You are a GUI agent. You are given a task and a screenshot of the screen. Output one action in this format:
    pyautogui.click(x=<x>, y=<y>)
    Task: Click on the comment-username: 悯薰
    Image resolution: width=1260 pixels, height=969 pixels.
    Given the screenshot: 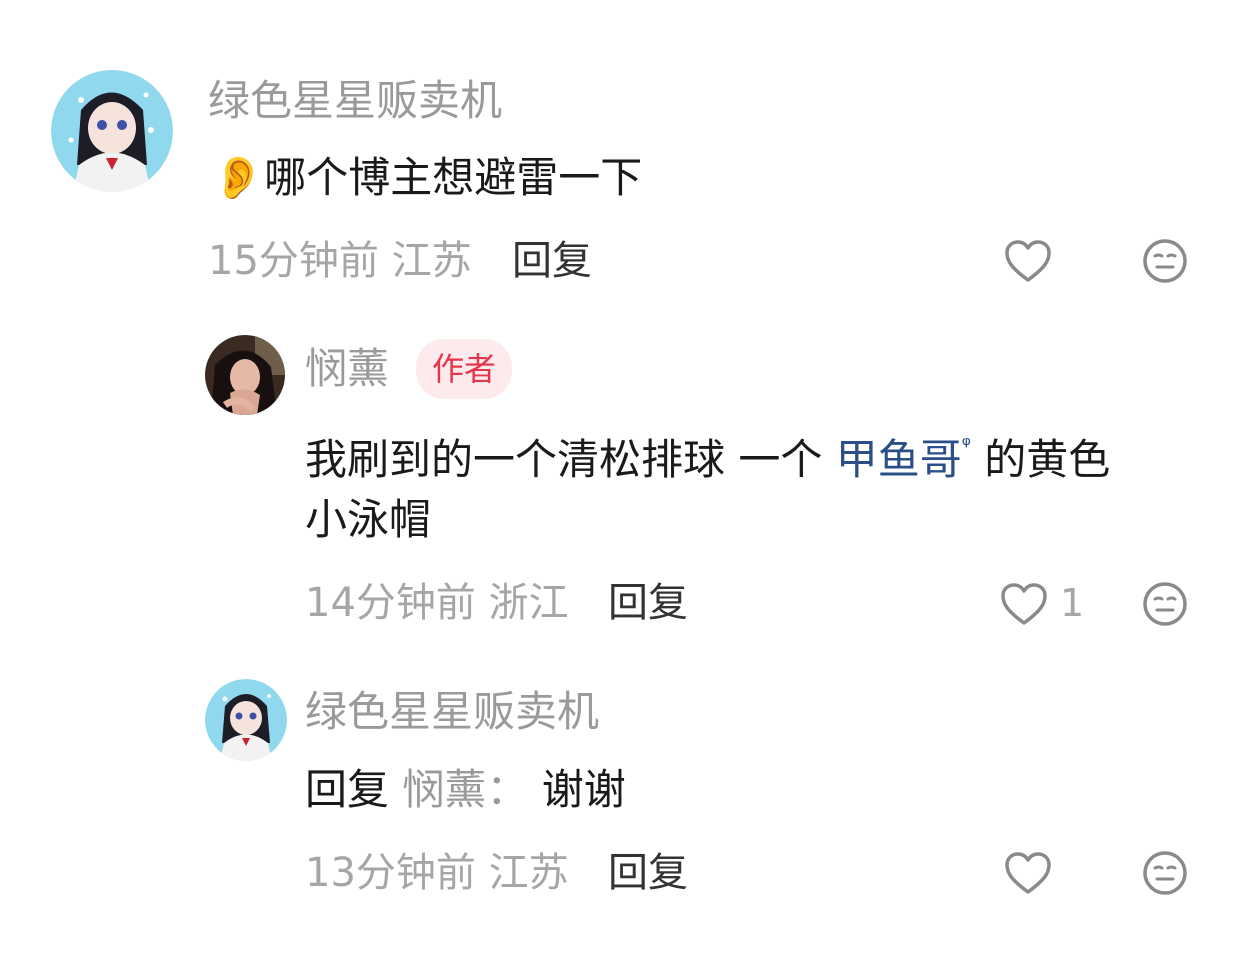 What is the action you would take?
    pyautogui.click(x=347, y=369)
    